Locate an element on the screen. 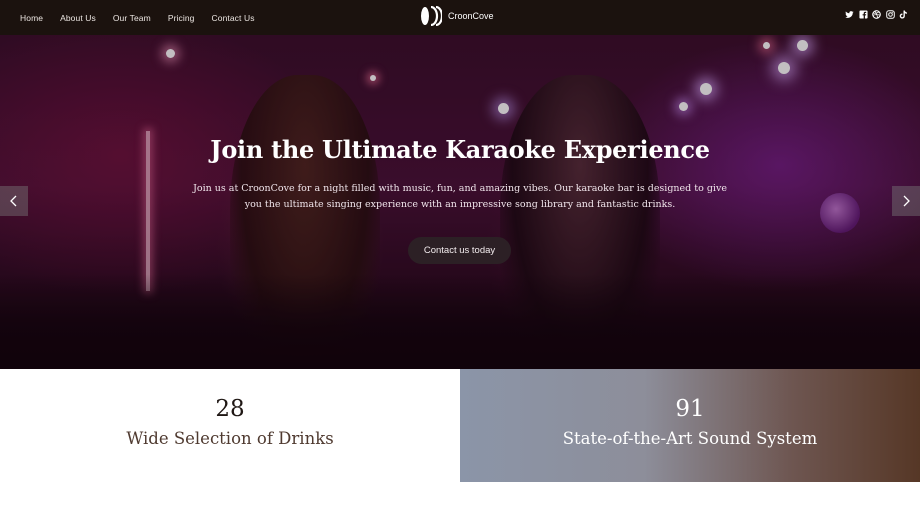 Image resolution: width=920 pixels, height=514 pixels. social-links is located at coordinates (875, 14).